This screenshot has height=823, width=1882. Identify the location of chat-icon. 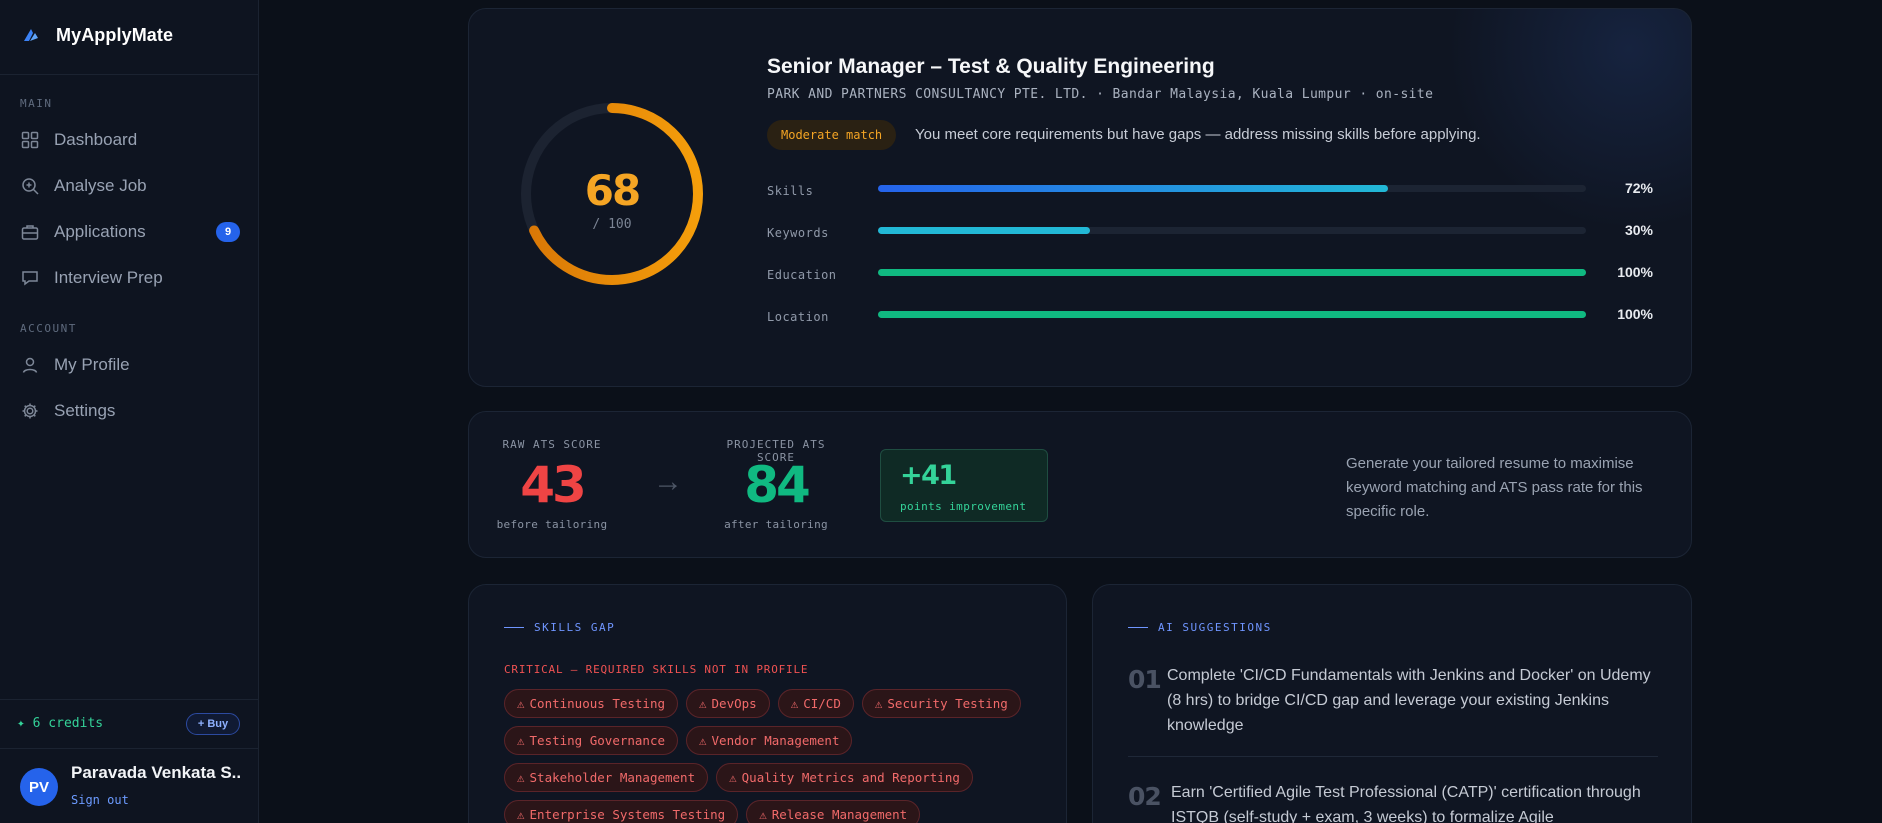
(30, 278).